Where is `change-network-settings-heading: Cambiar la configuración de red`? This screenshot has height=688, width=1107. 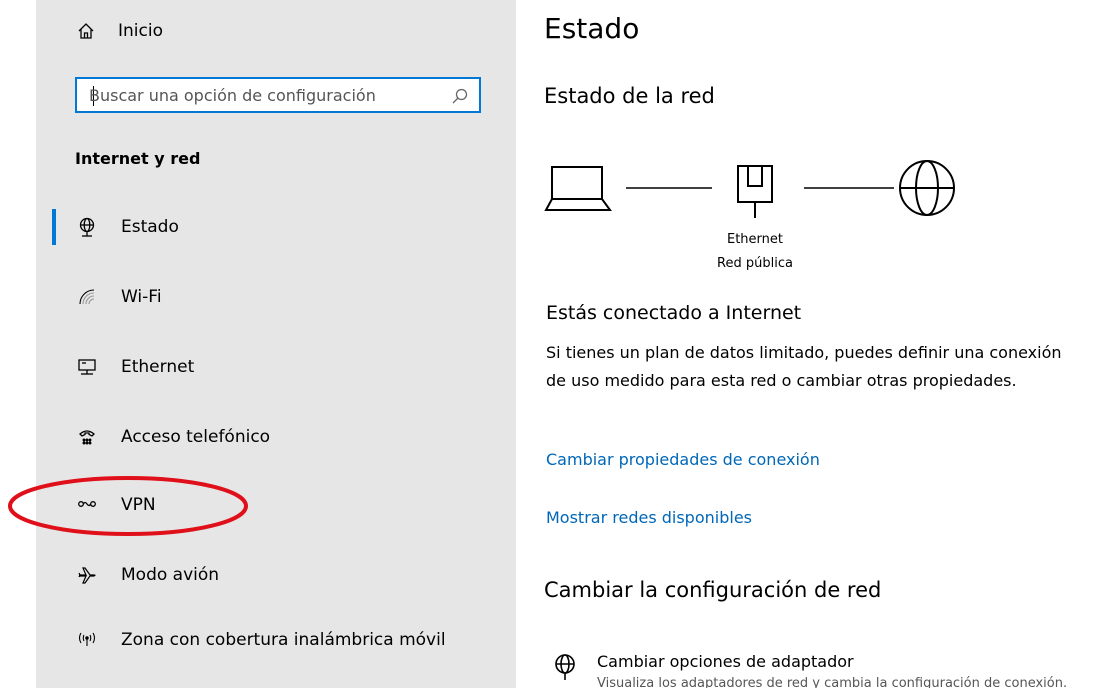 change-network-settings-heading: Cambiar la configuración de red is located at coordinates (713, 590).